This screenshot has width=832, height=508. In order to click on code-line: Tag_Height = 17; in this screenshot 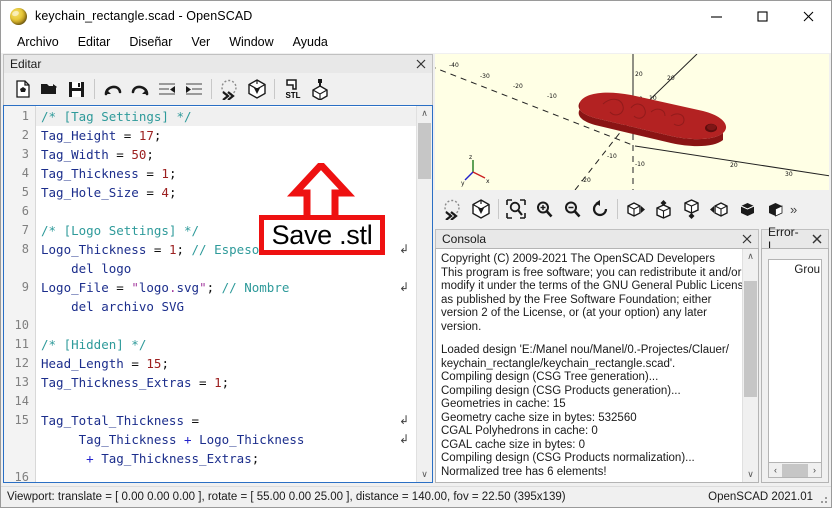, I will do `click(226, 135)`.